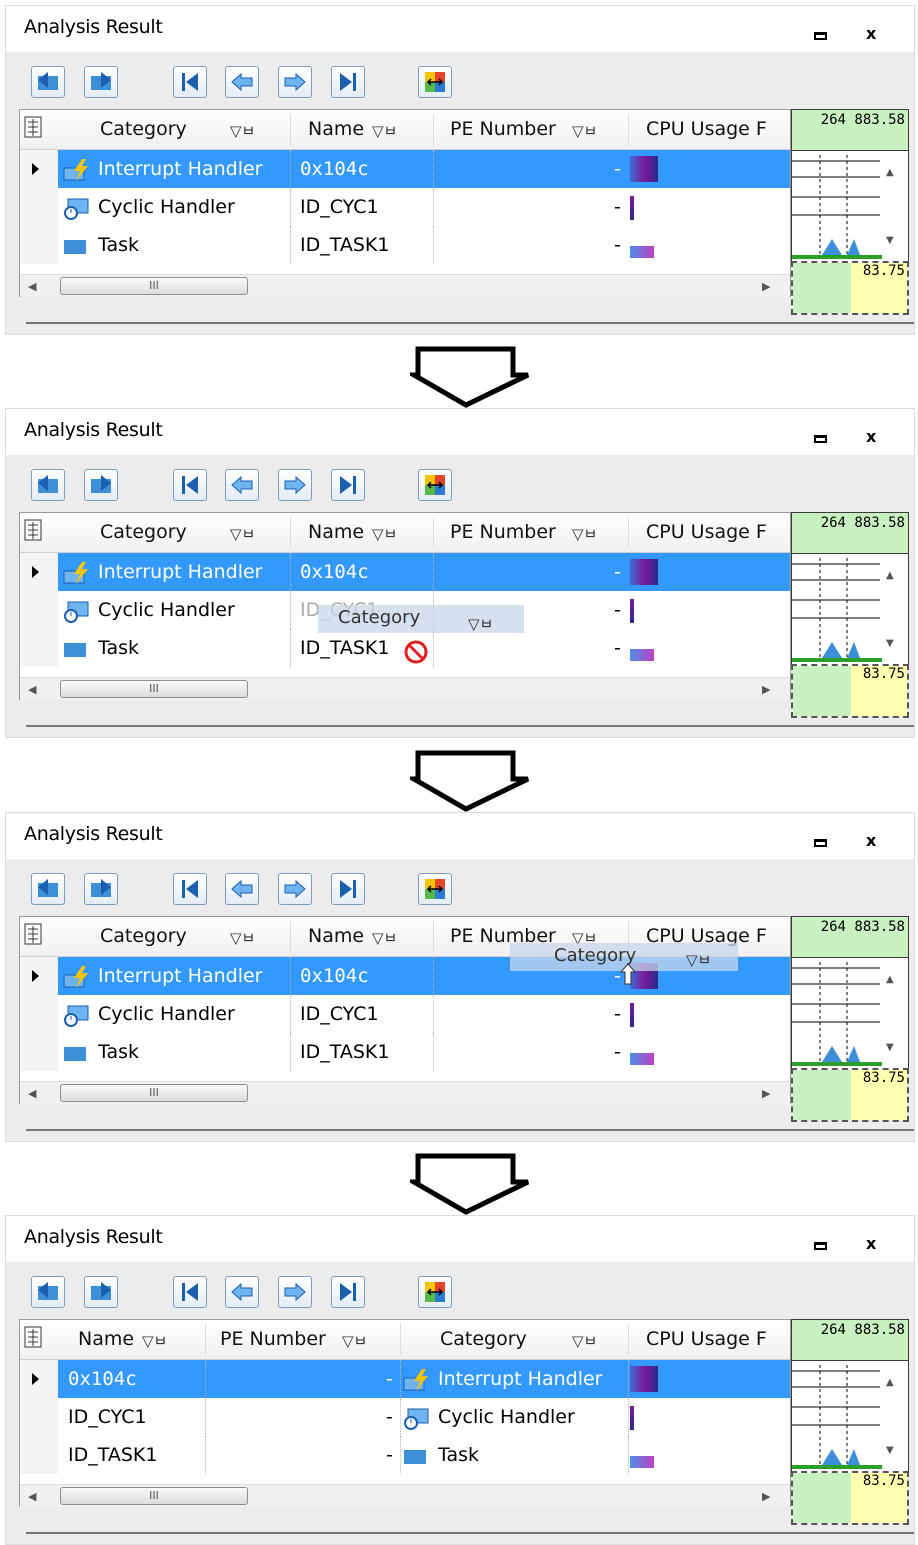 This screenshot has width=918, height=1545. What do you see at coordinates (405, 1417) in the screenshot?
I see `table-row: ID_CYC1 - Cyclic Handler` at bounding box center [405, 1417].